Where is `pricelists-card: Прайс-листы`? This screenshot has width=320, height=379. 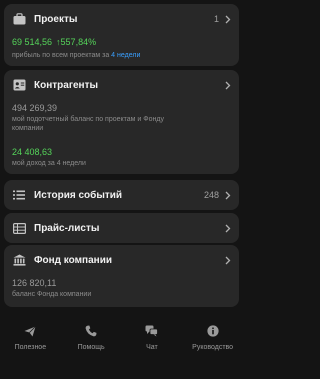 pricelists-card: Прайс-листы is located at coordinates (121, 228).